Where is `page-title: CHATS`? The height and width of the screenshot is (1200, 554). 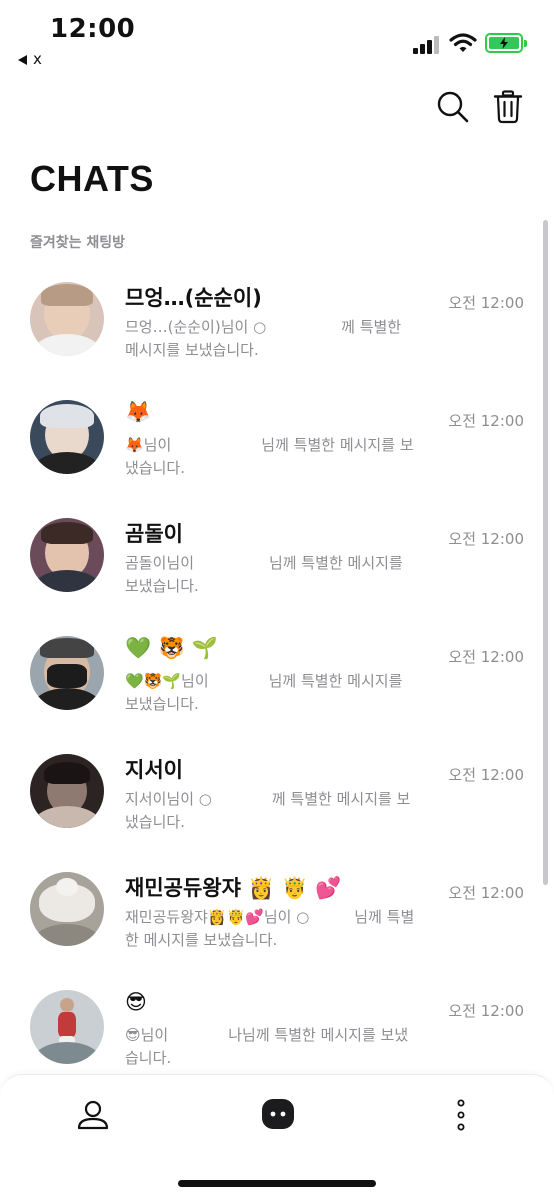 page-title: CHATS is located at coordinates (92, 178).